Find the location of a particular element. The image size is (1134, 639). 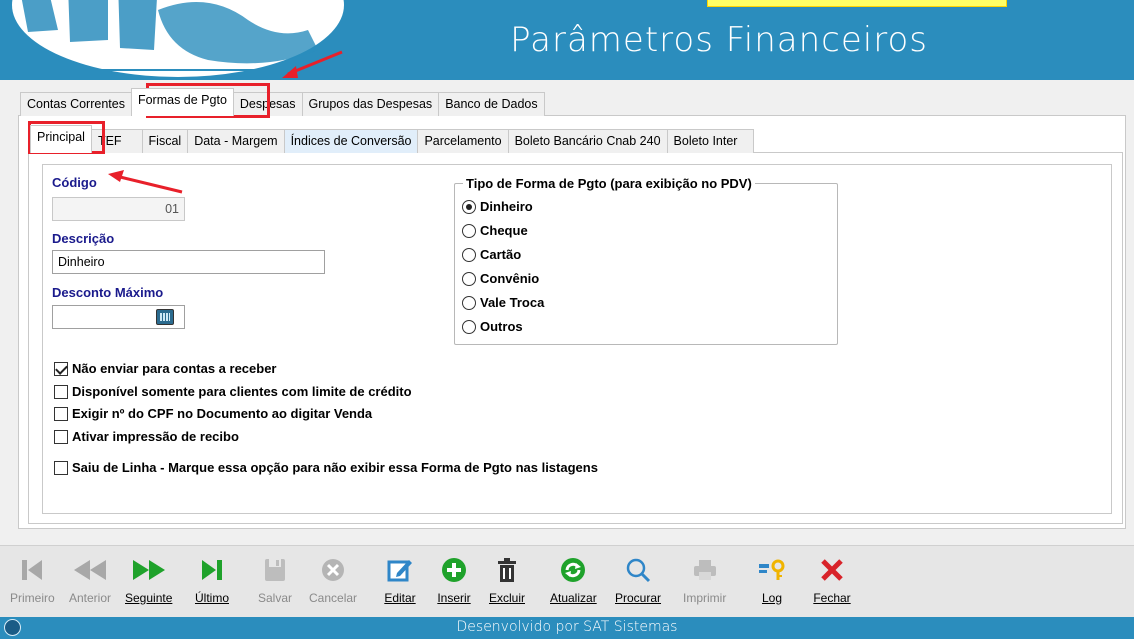

app-header: Parâmetros Financeiros is located at coordinates (567, 40).